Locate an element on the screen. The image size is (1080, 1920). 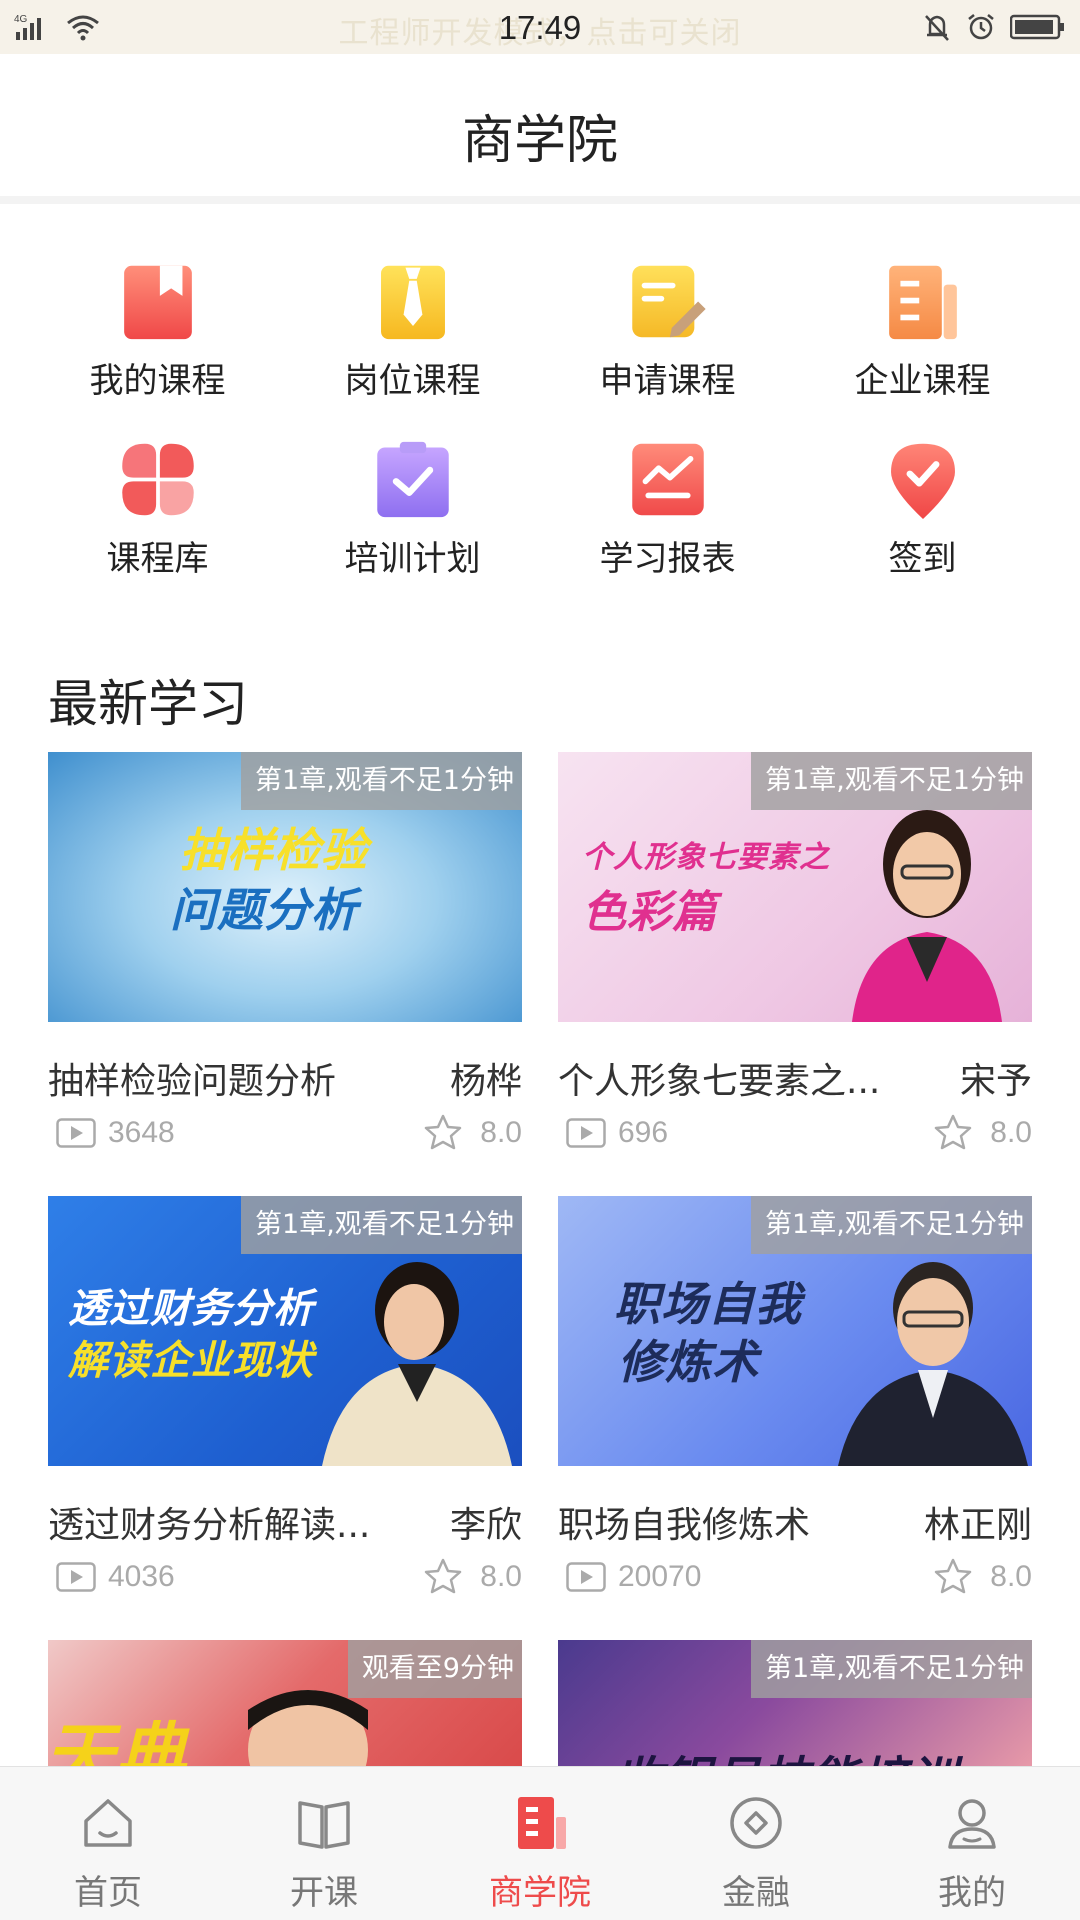
open-book-icon is located at coordinates (324, 1825).